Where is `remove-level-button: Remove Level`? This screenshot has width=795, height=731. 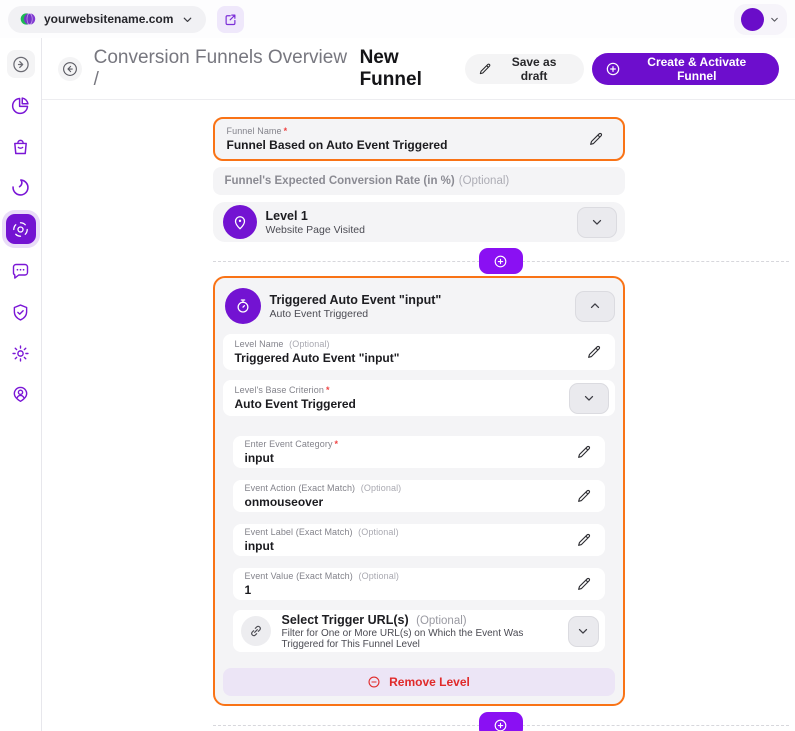
remove-level-button: Remove Level is located at coordinates (418, 682).